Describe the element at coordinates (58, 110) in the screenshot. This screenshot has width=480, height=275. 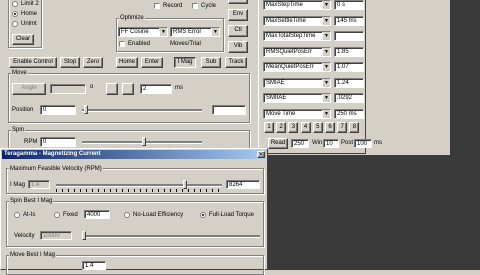
I see `position-field: 0` at that location.